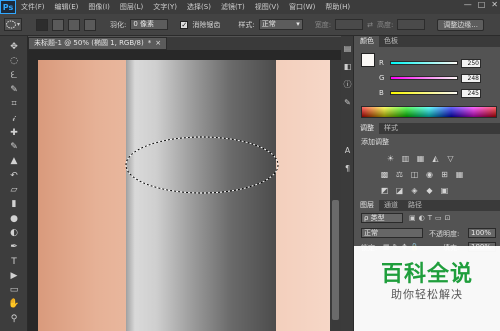 The width and height of the screenshot is (500, 331). Describe the element at coordinates (14, 76) in the screenshot. I see `lasso-icon: ᘍ` at that location.